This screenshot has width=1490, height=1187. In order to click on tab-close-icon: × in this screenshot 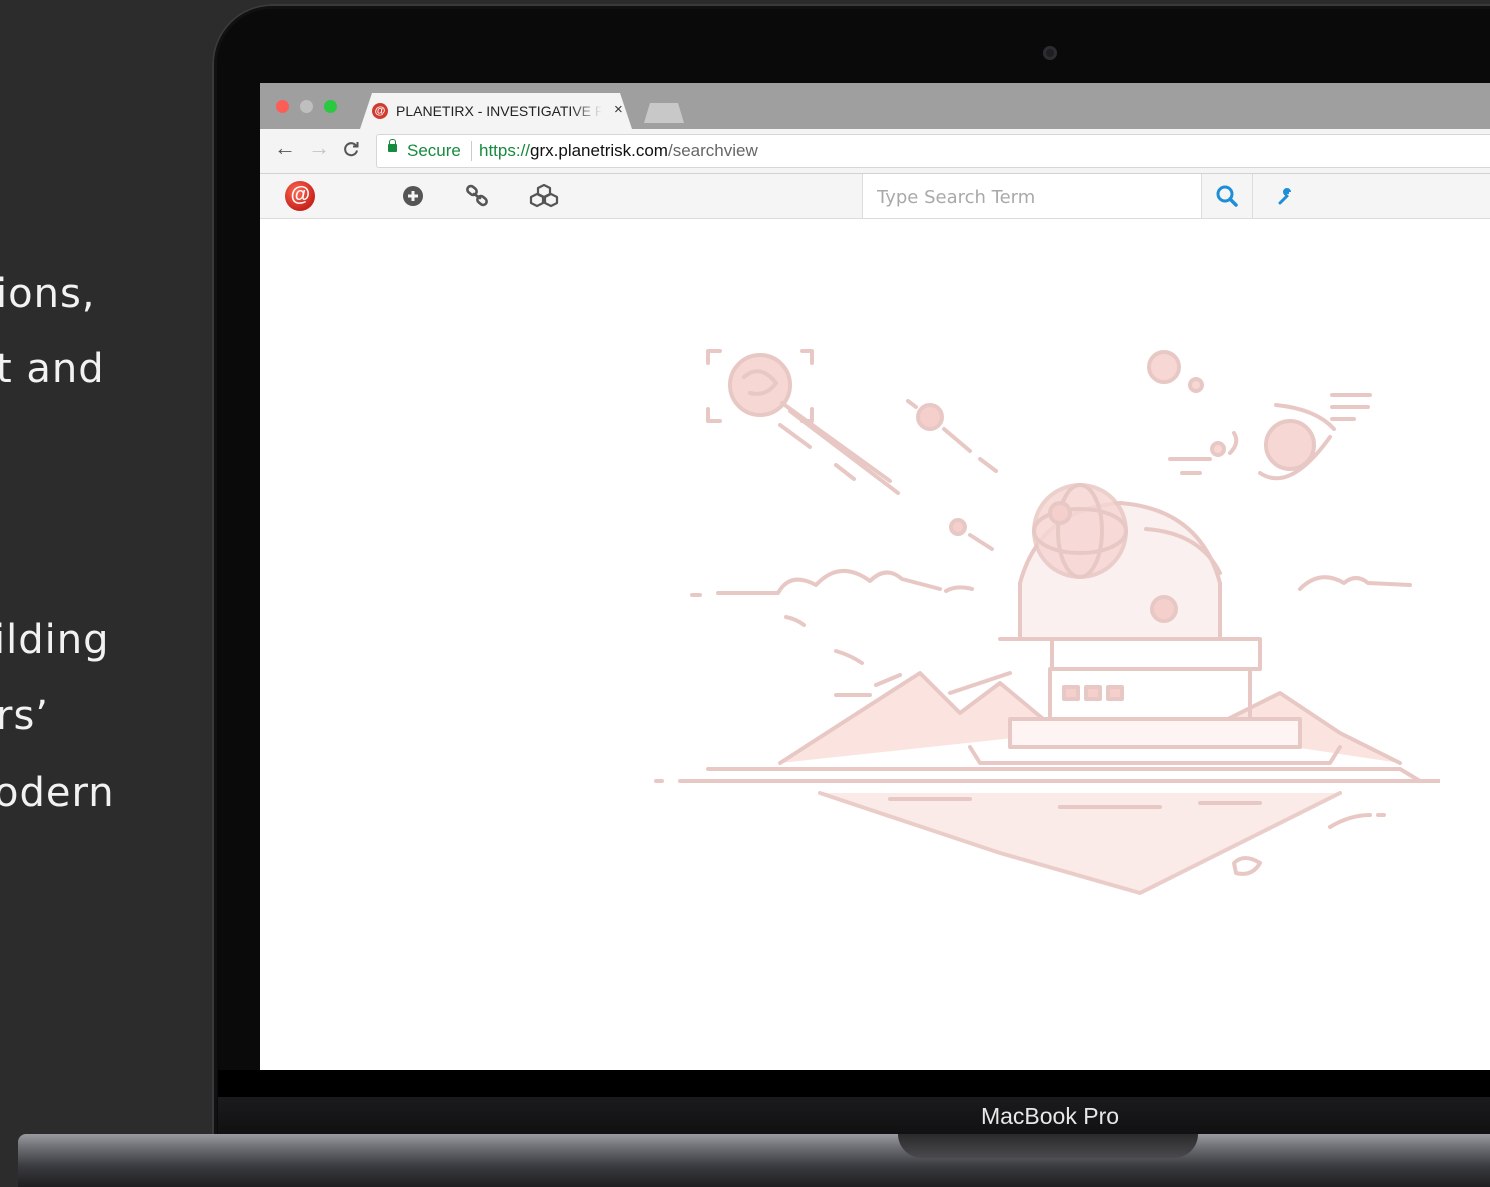, I will do `click(618, 109)`.